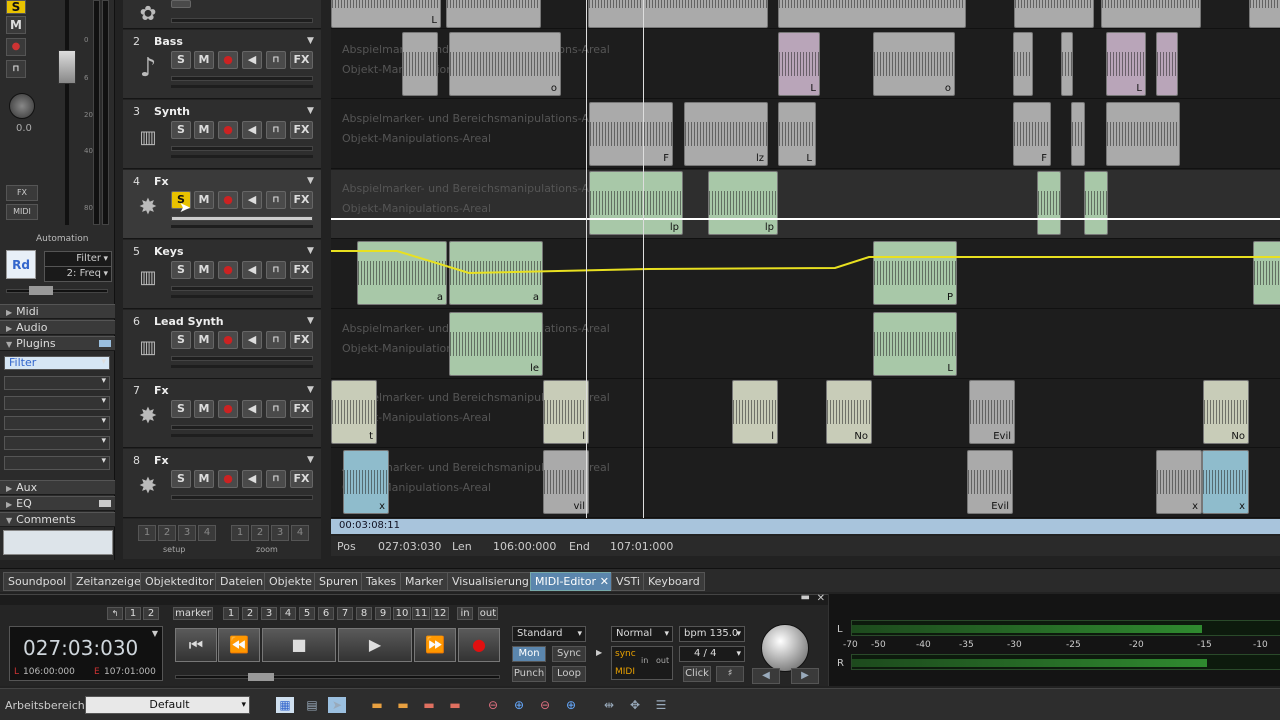  I want to click on lane-5: a a P, so click(805, 274).